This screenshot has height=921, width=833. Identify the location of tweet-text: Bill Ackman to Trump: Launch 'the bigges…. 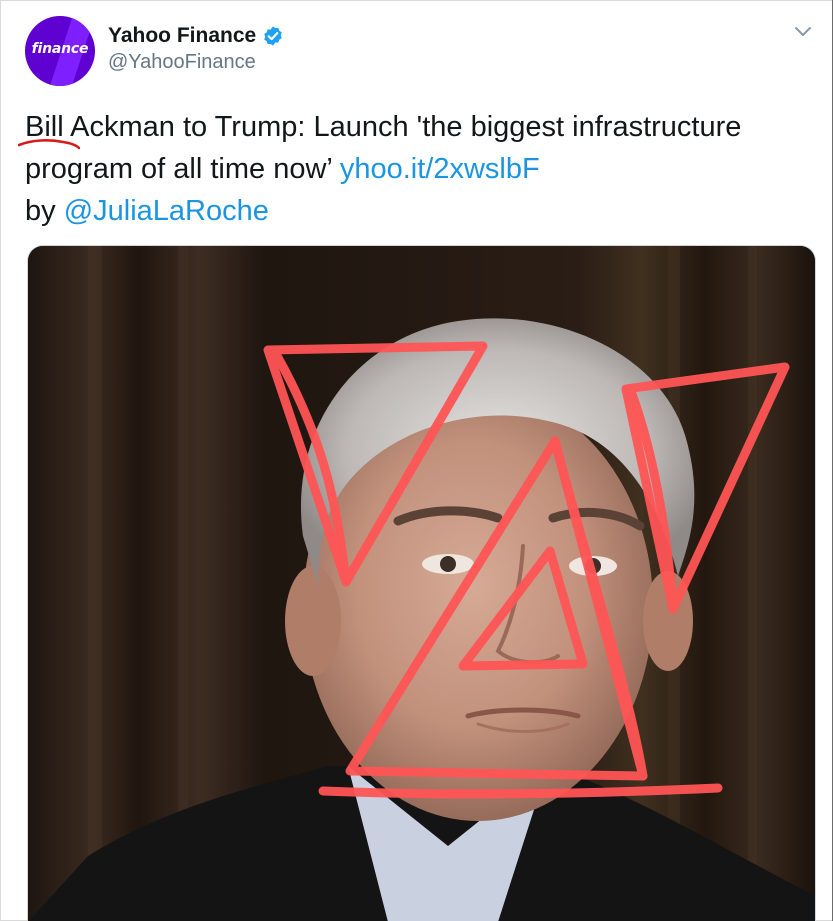
(422, 169).